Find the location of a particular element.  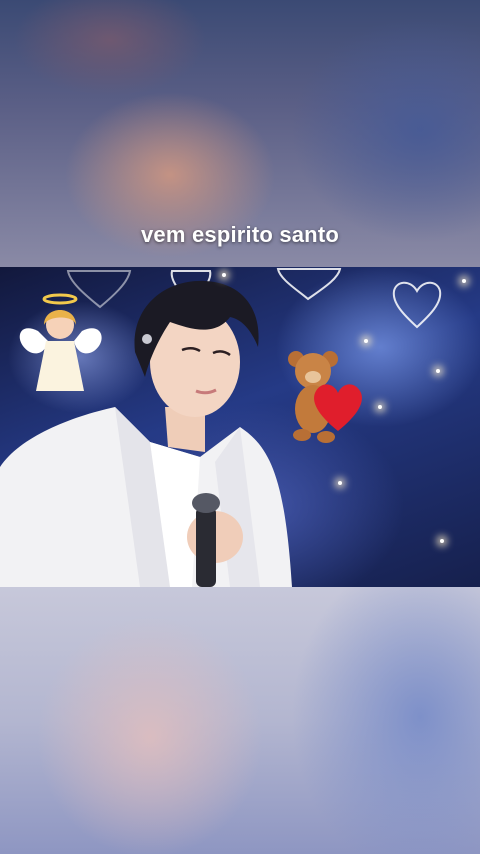

video-caption: vem espirito santo is located at coordinates (240, 234).